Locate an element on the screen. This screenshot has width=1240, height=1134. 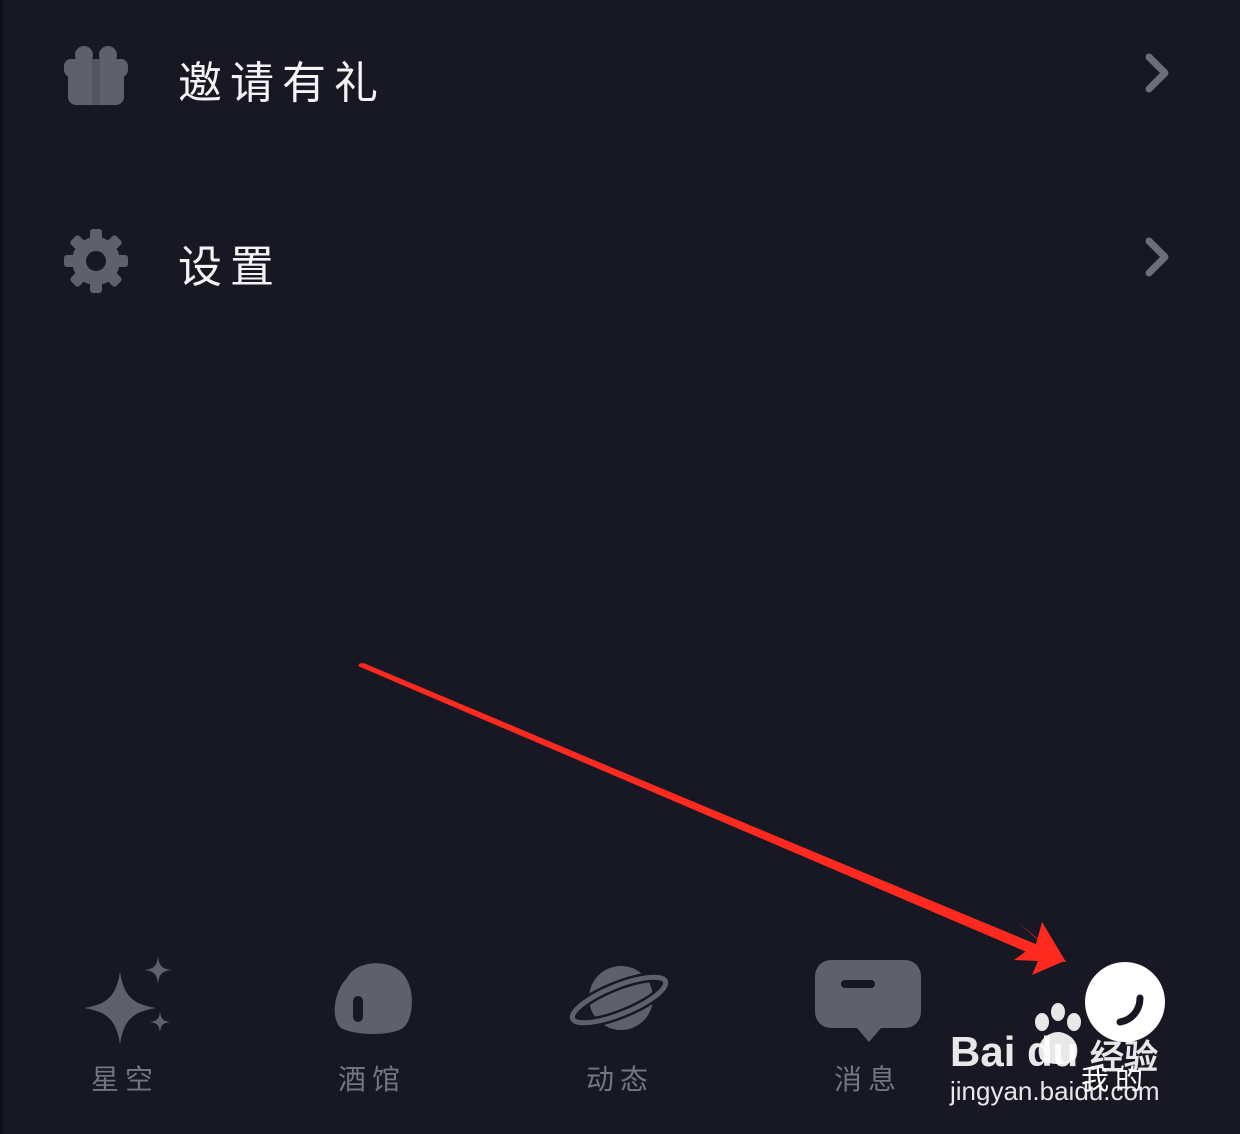
menu-item-settings: 设置 is located at coordinates (620, 259).